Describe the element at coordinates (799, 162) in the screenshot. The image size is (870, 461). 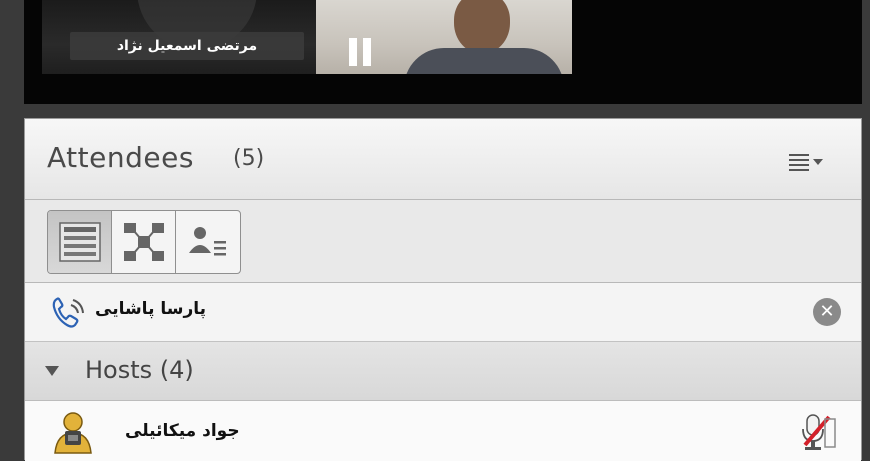
I see `menu-lines-icon` at that location.